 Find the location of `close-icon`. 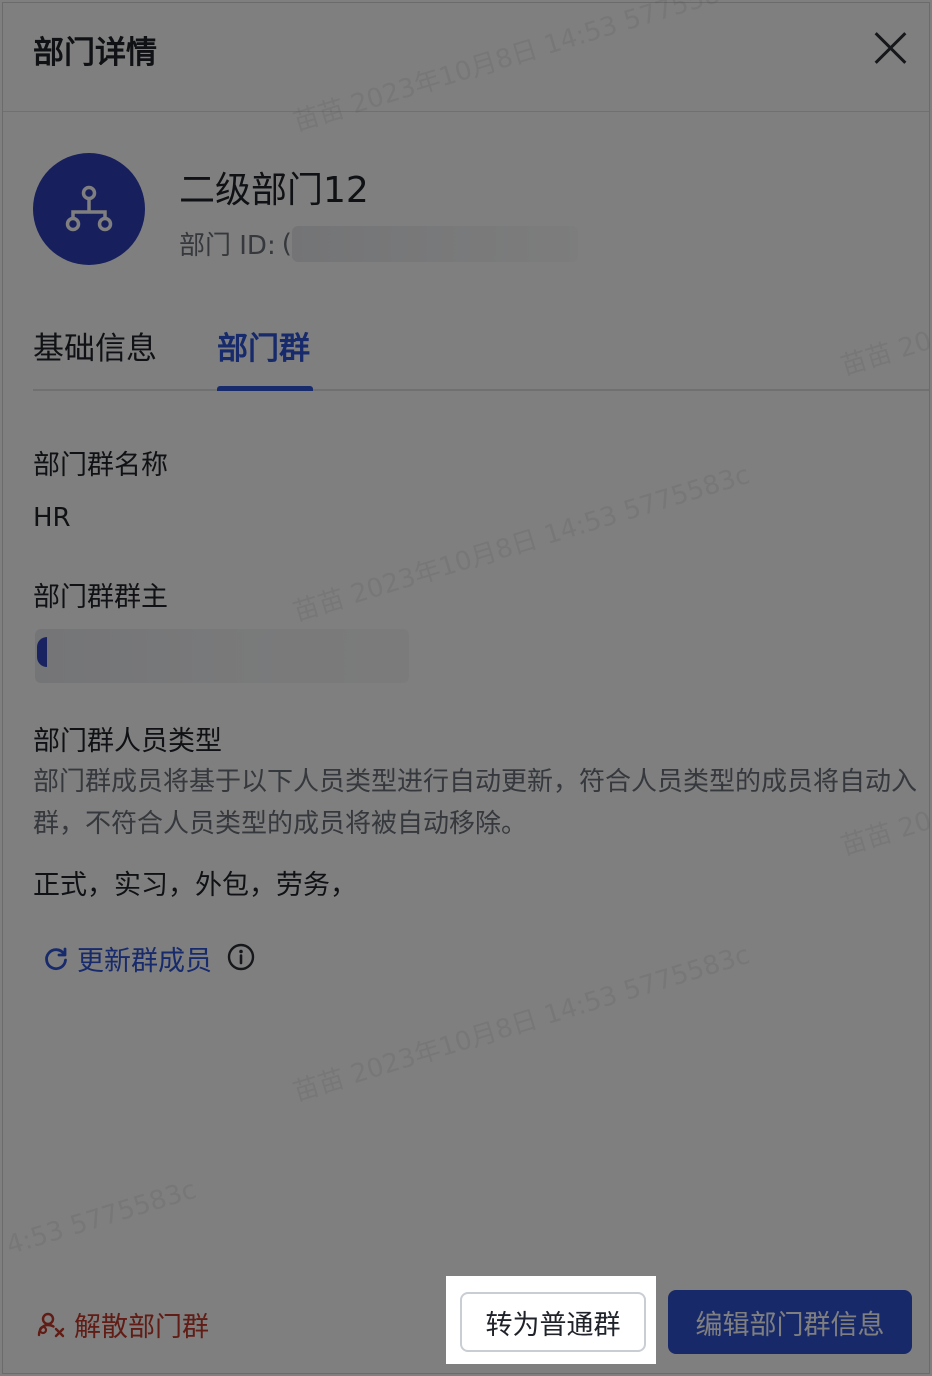

close-icon is located at coordinates (890, 48).